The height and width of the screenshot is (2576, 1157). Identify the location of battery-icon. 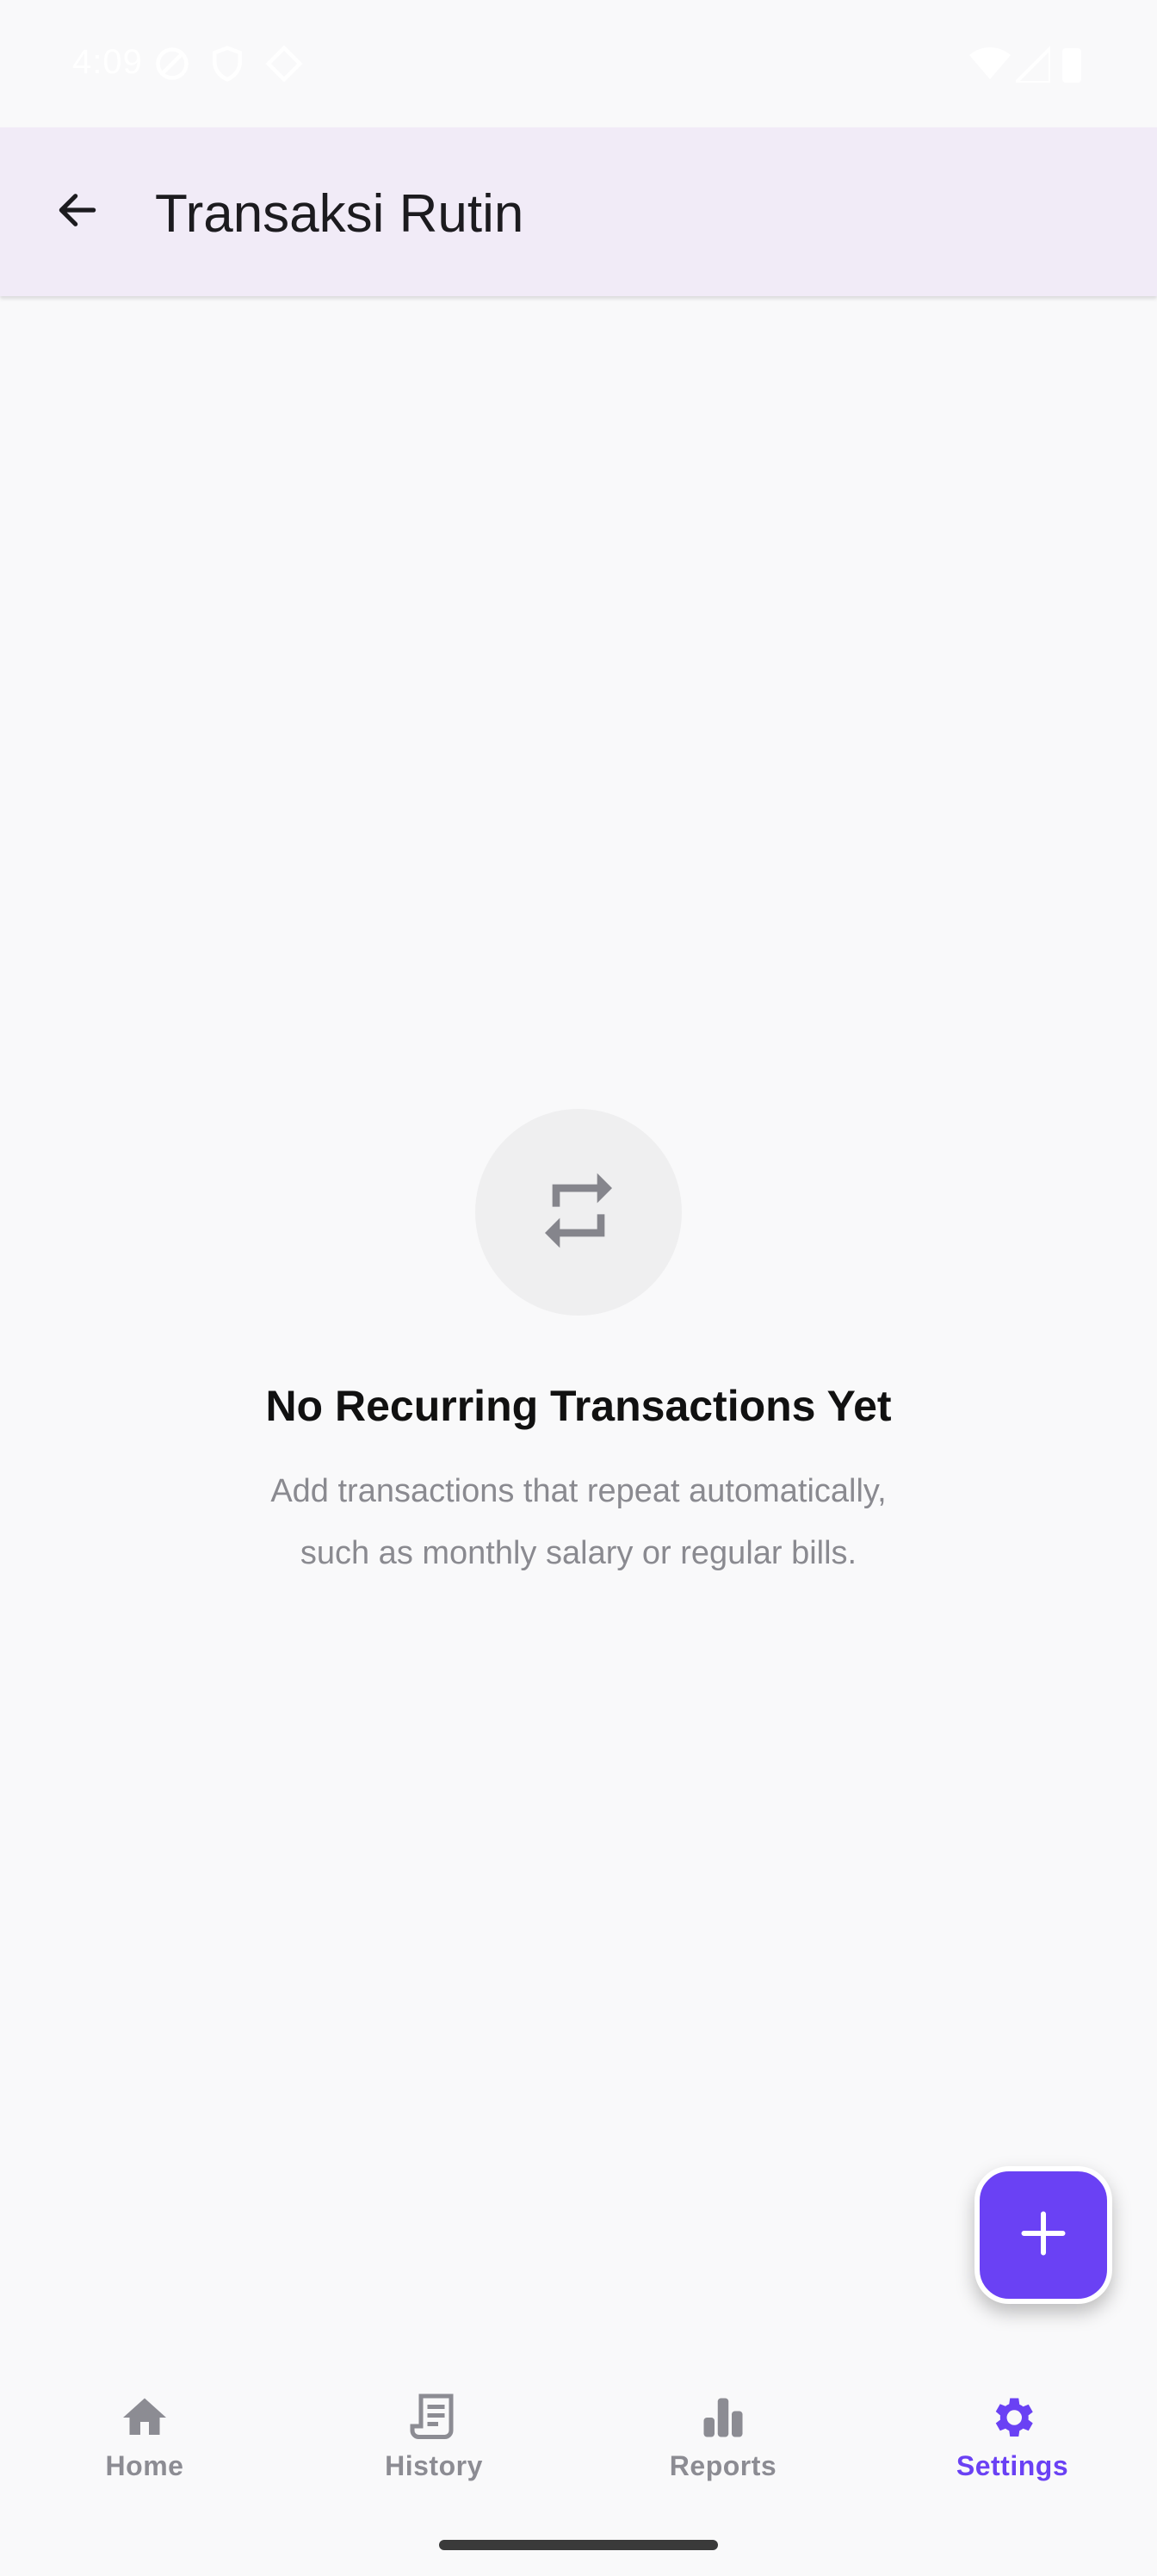
(1071, 66).